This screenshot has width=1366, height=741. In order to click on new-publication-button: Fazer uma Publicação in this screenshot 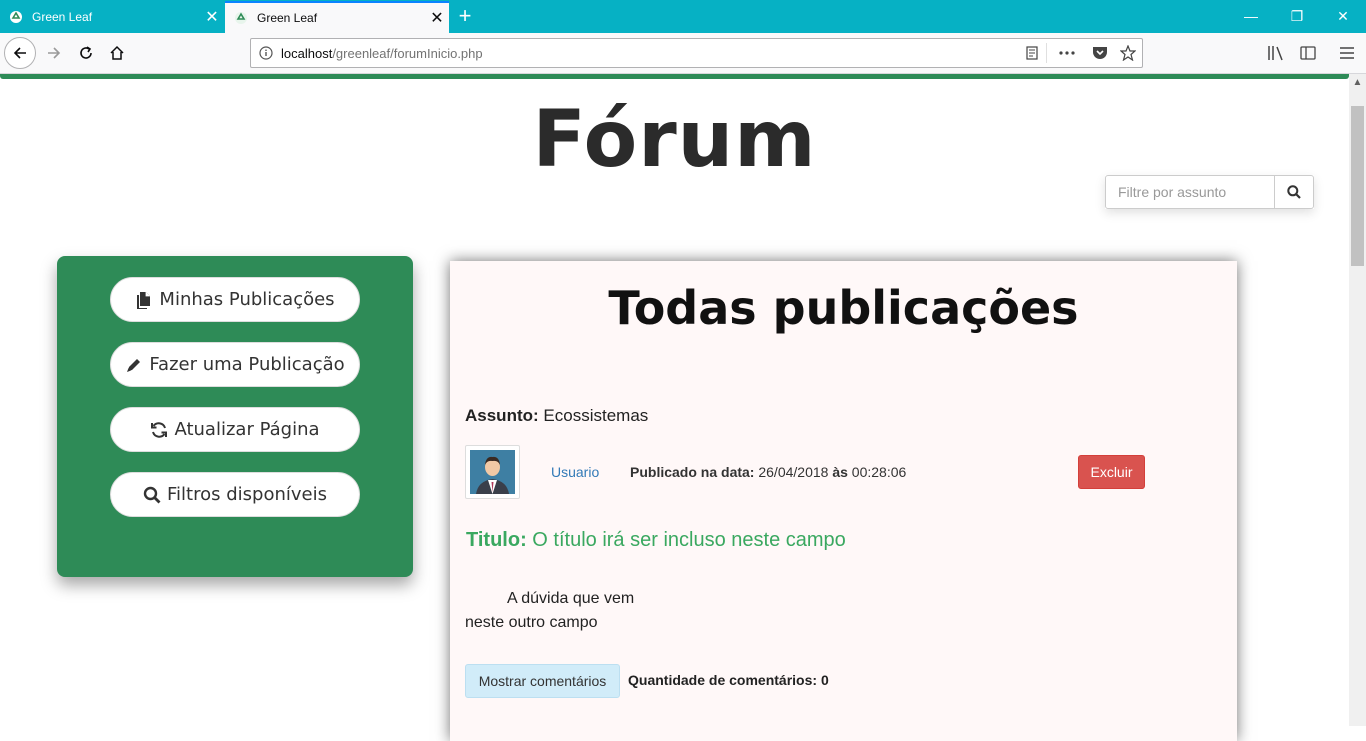, I will do `click(235, 364)`.